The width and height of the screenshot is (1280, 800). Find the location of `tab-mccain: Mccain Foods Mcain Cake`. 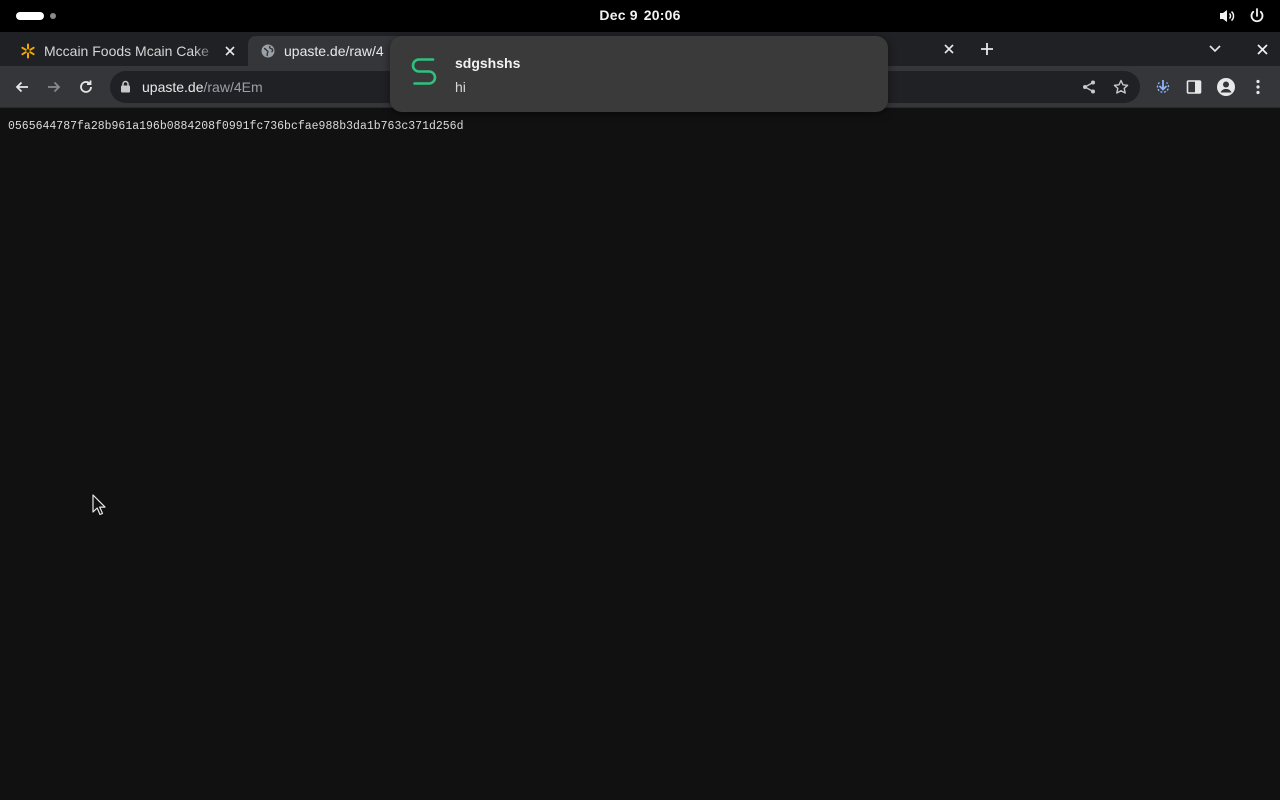

tab-mccain: Mccain Foods Mcain Cake is located at coordinates (127, 51).